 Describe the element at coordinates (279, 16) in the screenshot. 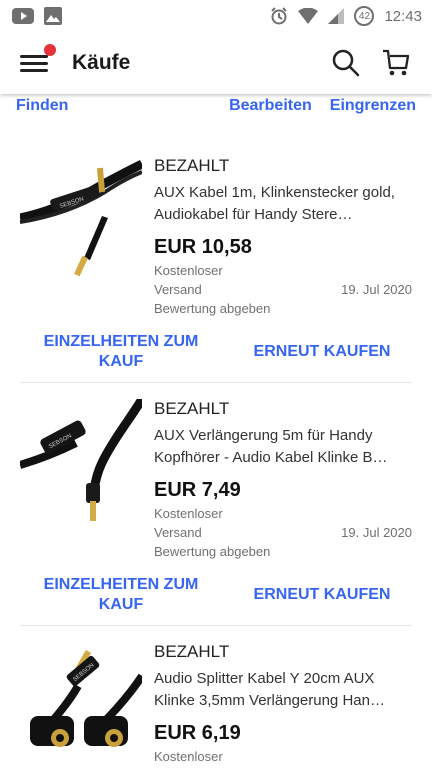

I see `alarm-icon` at that location.